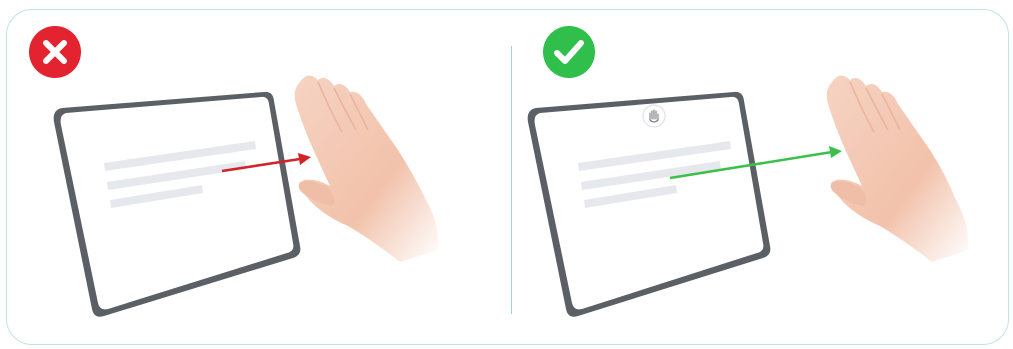 Image resolution: width=1013 pixels, height=349 pixels. Describe the element at coordinates (654, 116) in the screenshot. I see `gesture-indicator` at that location.